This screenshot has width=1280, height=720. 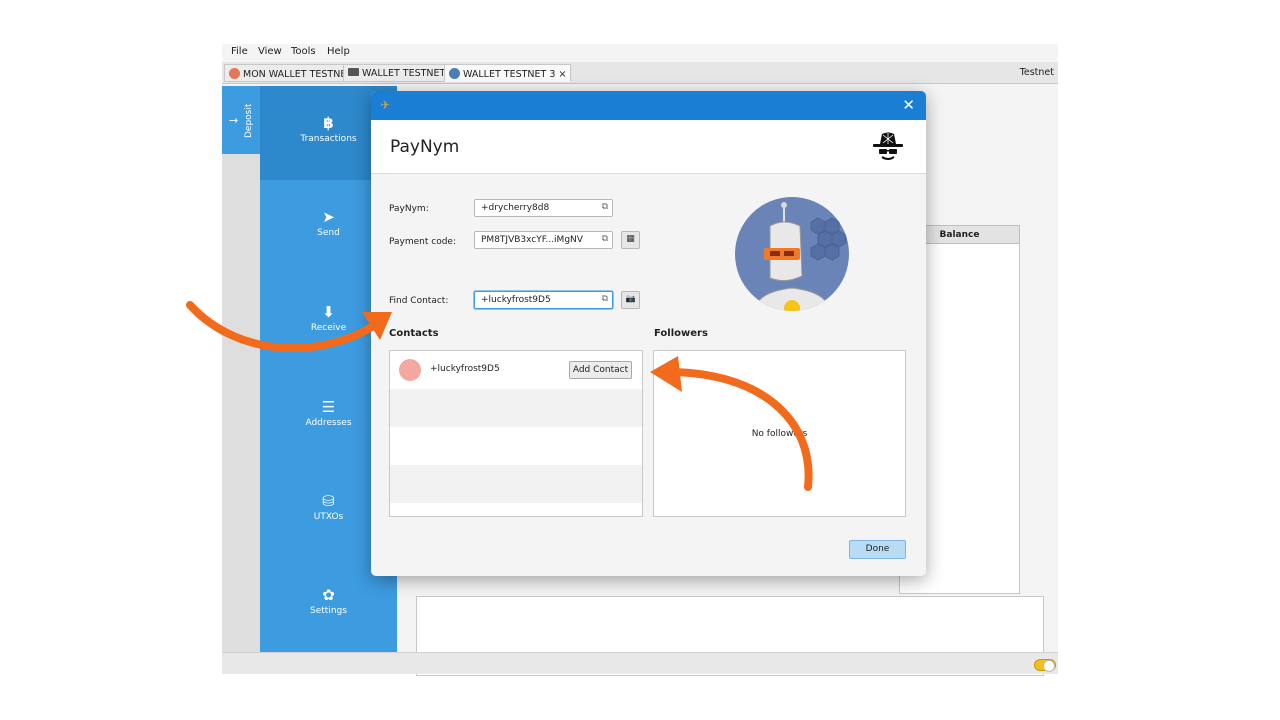 I want to click on paynym-robot-avatar, so click(x=792, y=254).